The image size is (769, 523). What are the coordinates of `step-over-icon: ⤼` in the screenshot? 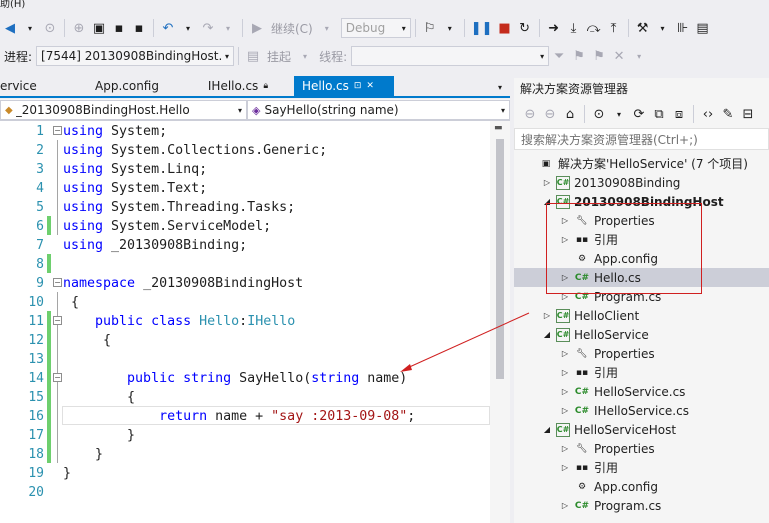 It's located at (594, 28).